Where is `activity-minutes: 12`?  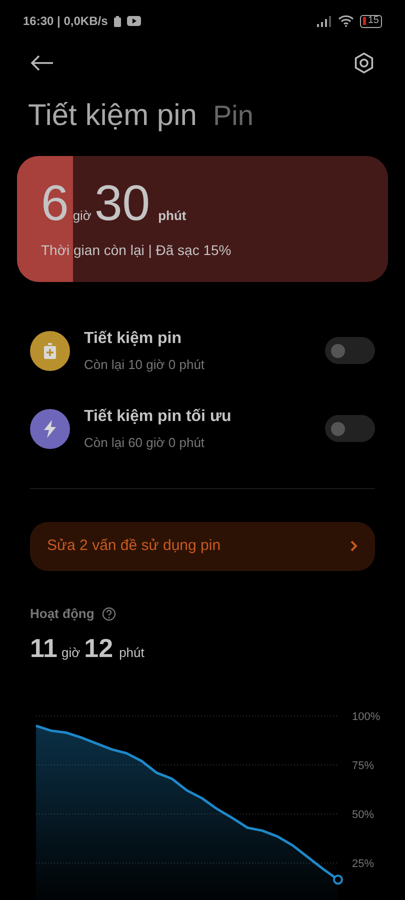 activity-minutes: 12 is located at coordinates (99, 649).